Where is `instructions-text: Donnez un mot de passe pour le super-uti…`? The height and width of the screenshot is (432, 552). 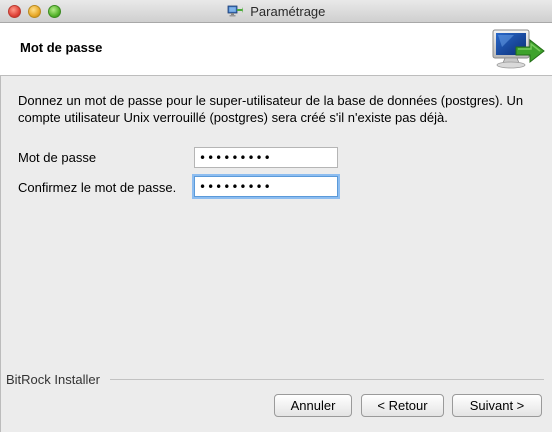 instructions-text: Donnez un mot de passe pour le super-uti… is located at coordinates (271, 109).